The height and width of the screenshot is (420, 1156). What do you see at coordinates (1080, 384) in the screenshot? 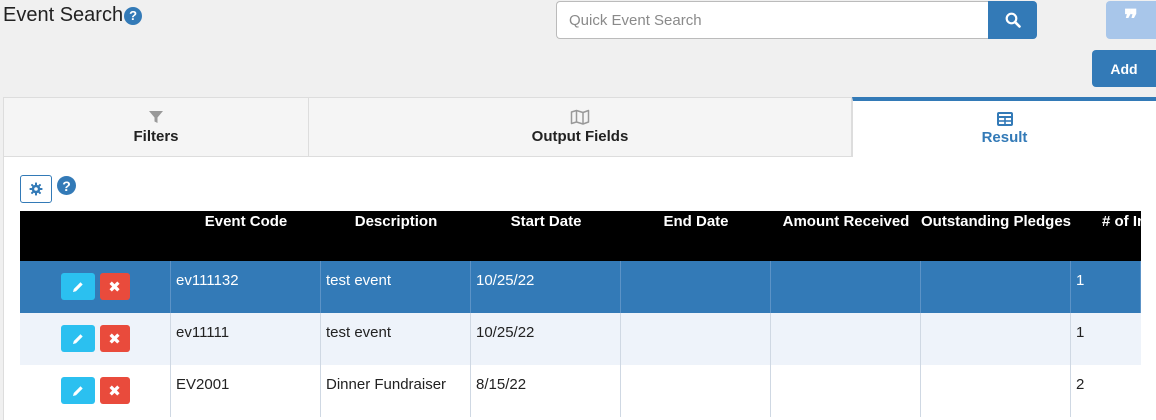
I see `cell-num-of: 2` at bounding box center [1080, 384].